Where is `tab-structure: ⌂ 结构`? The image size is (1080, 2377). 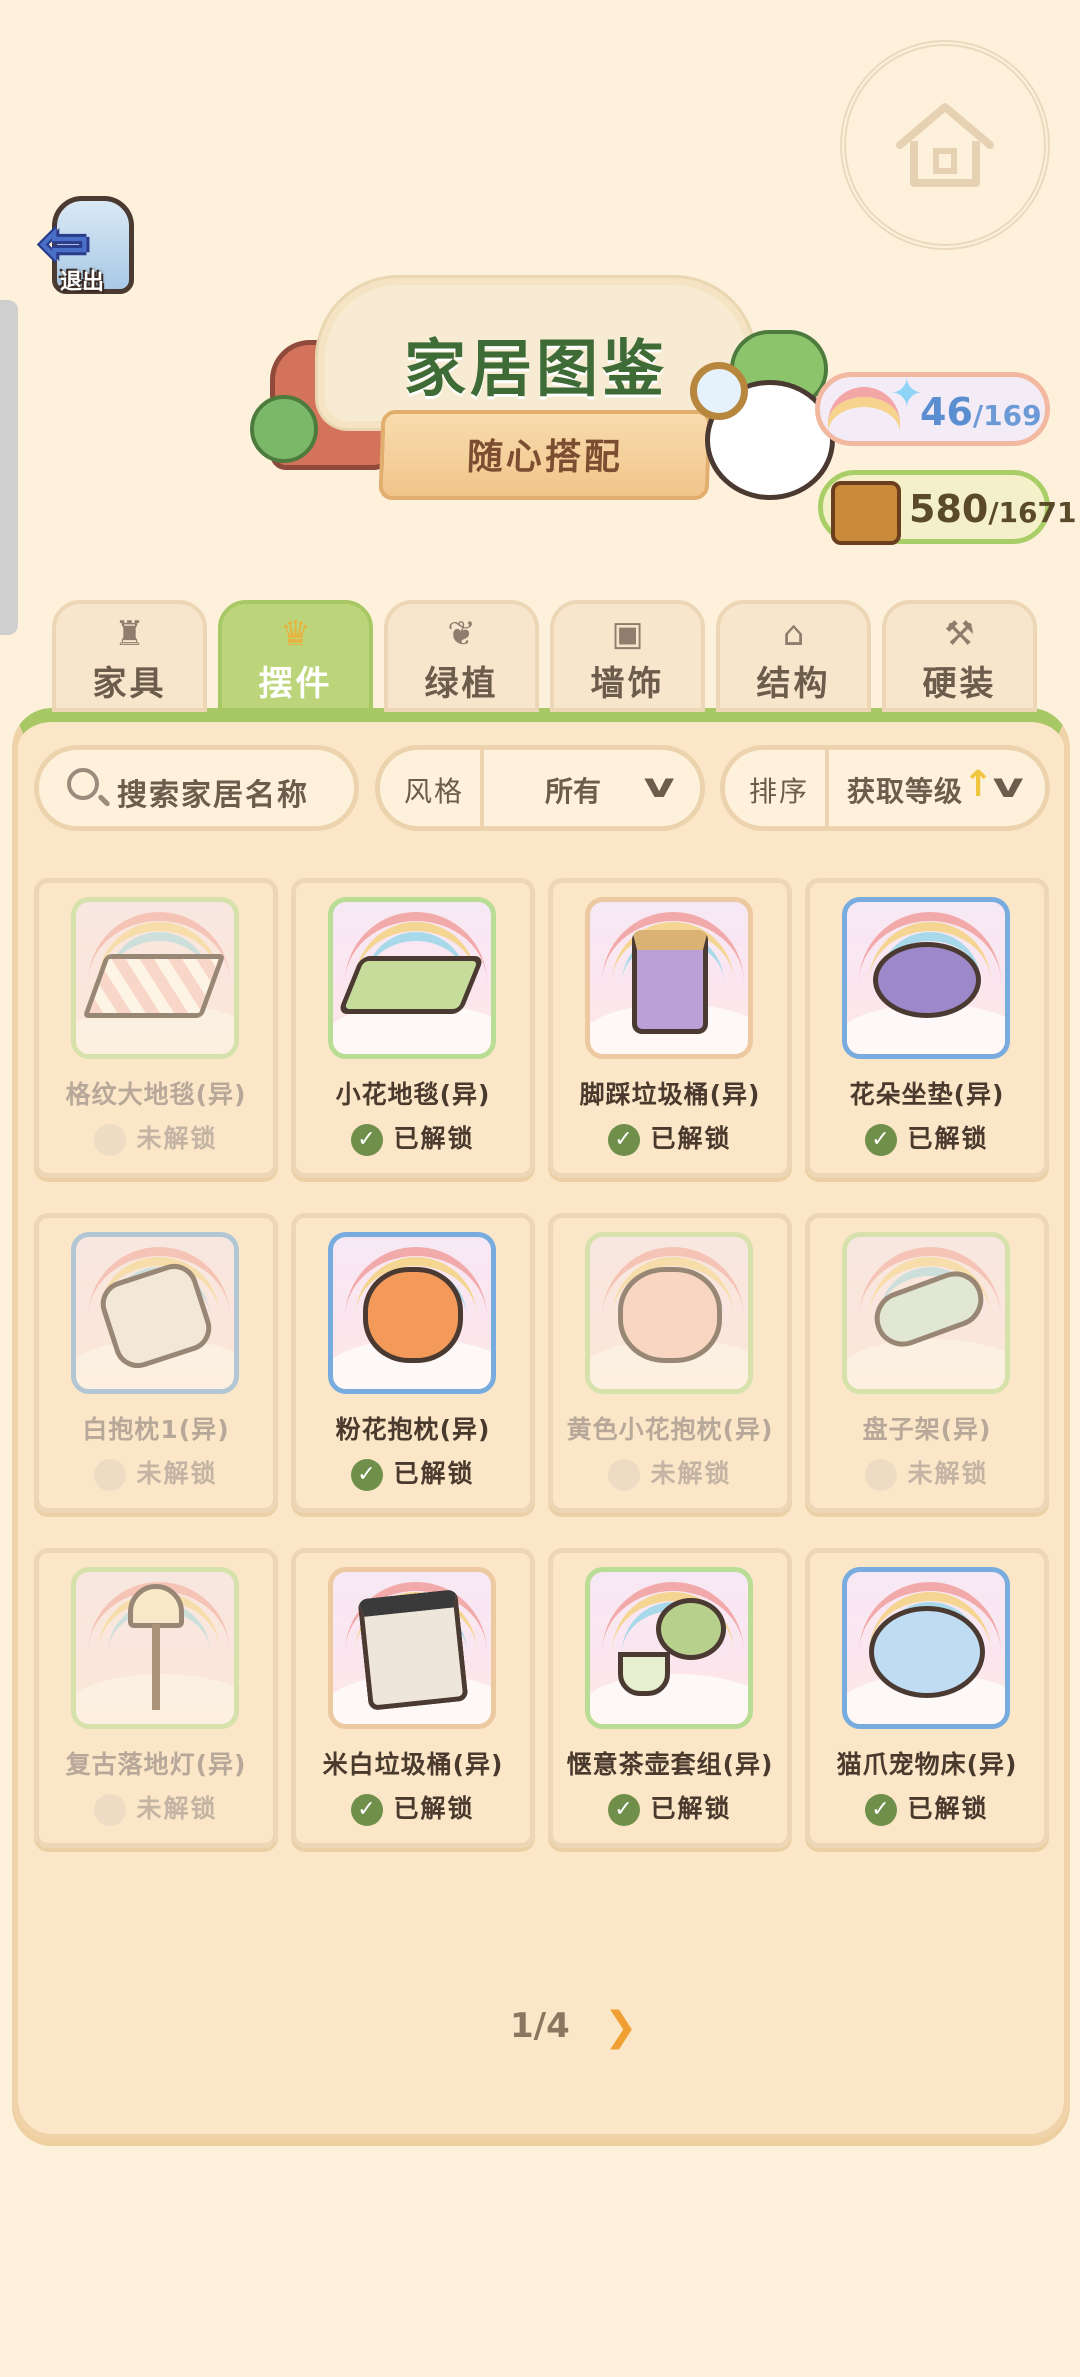 tab-structure: ⌂ 结构 is located at coordinates (793, 656).